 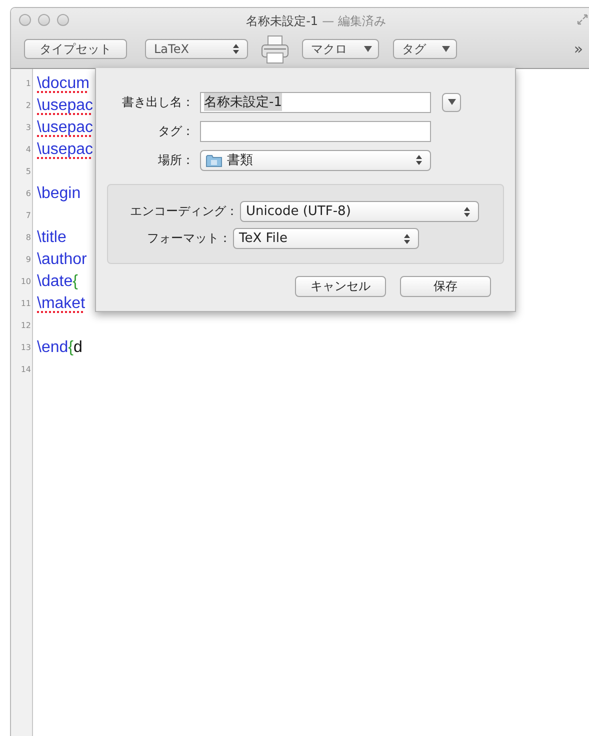 What do you see at coordinates (75, 49) in the screenshot?
I see `typeset-button: タイプセット` at bounding box center [75, 49].